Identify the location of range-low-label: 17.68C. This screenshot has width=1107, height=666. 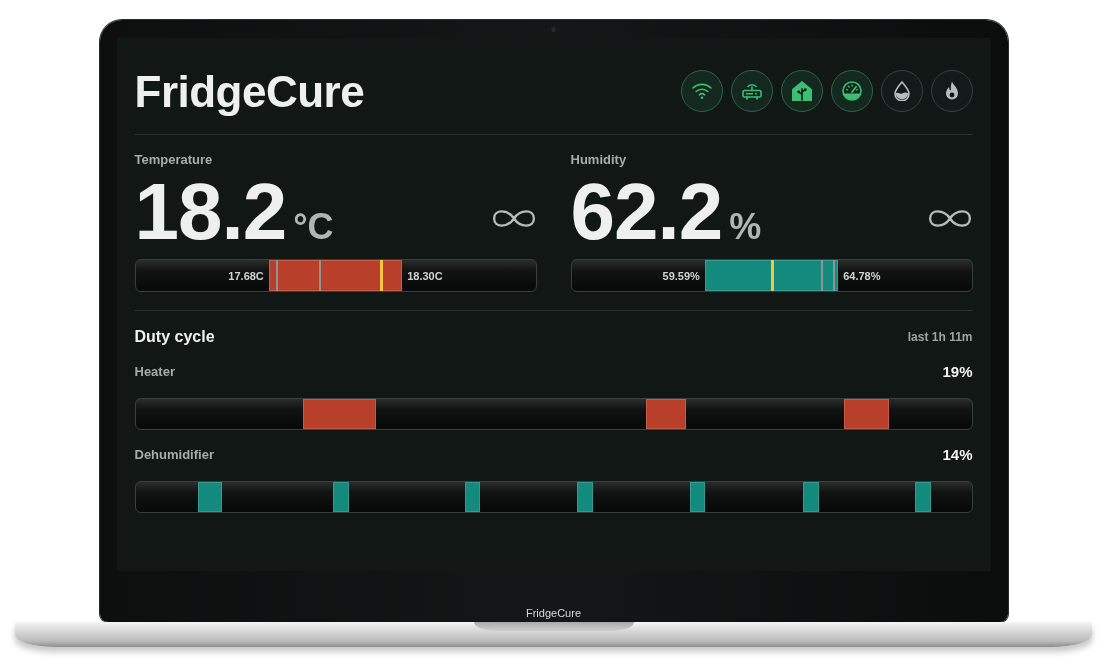
(246, 275).